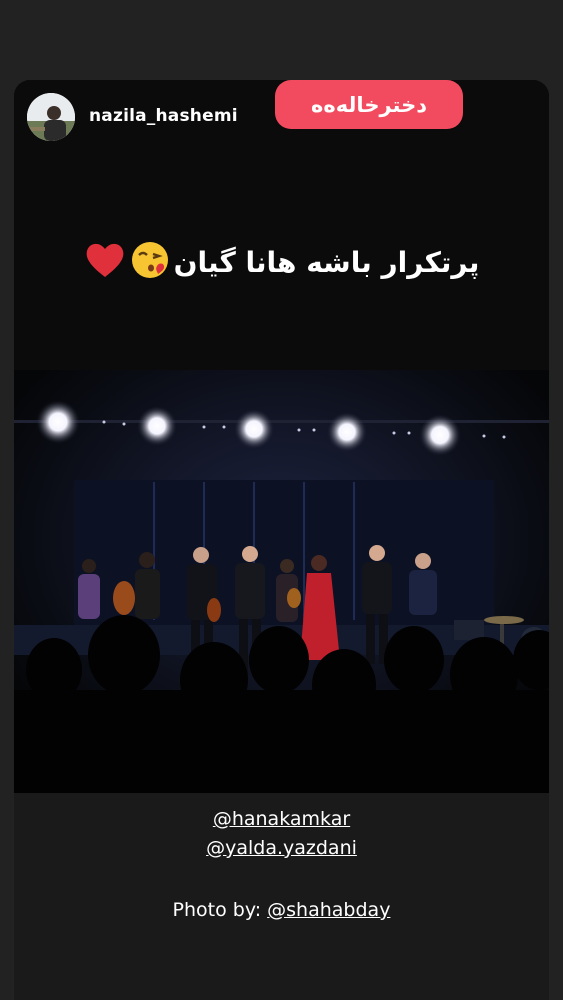 Image resolution: width=563 pixels, height=1000 pixels. I want to click on tag-pill: دخترخاله‌ه‌ه, so click(369, 104).